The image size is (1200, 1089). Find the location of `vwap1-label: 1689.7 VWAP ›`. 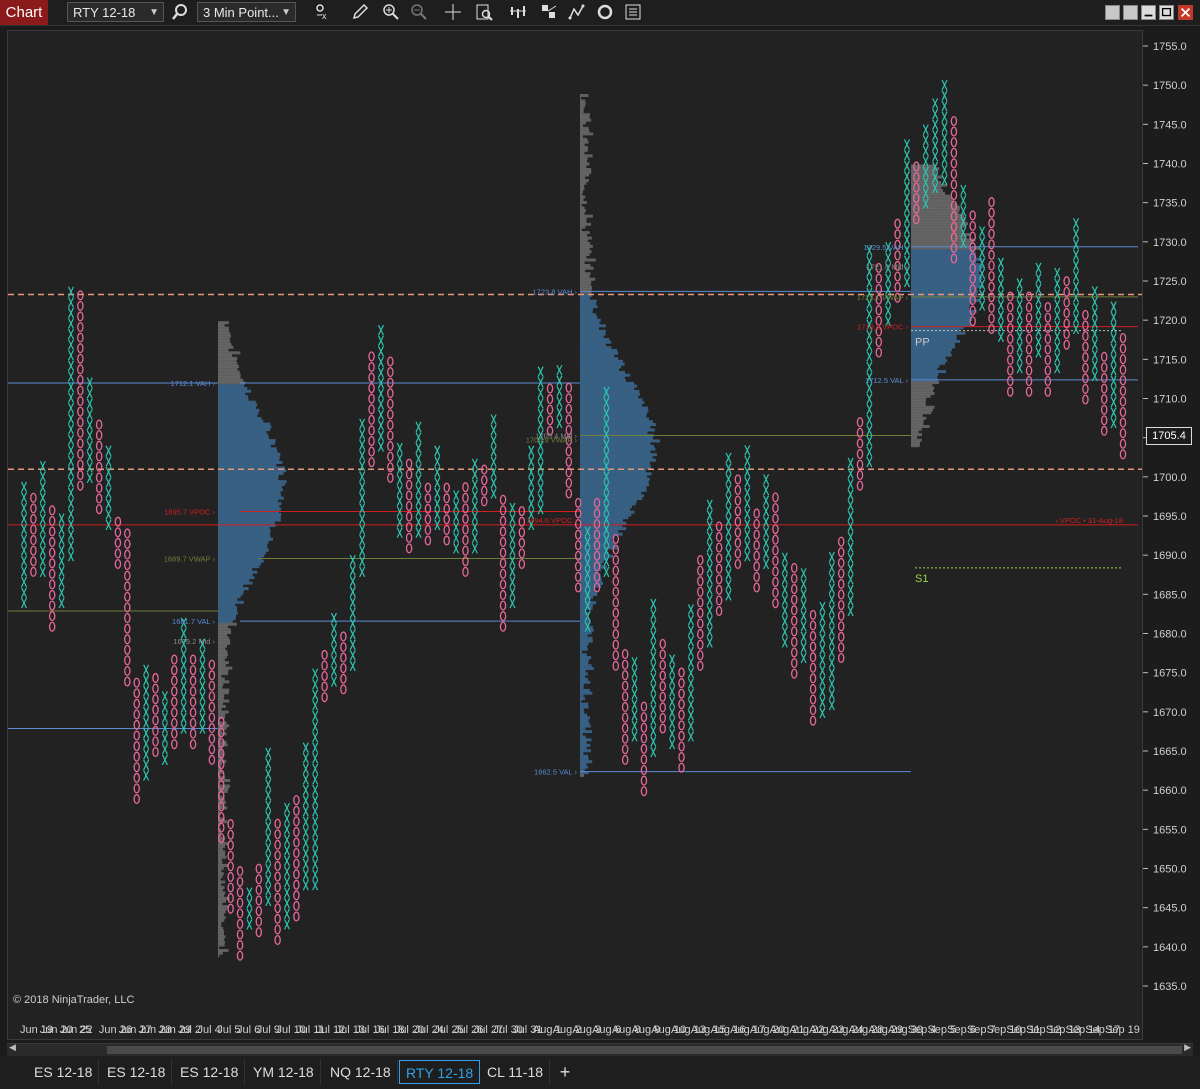

vwap1-label: 1689.7 VWAP › is located at coordinates (190, 559).